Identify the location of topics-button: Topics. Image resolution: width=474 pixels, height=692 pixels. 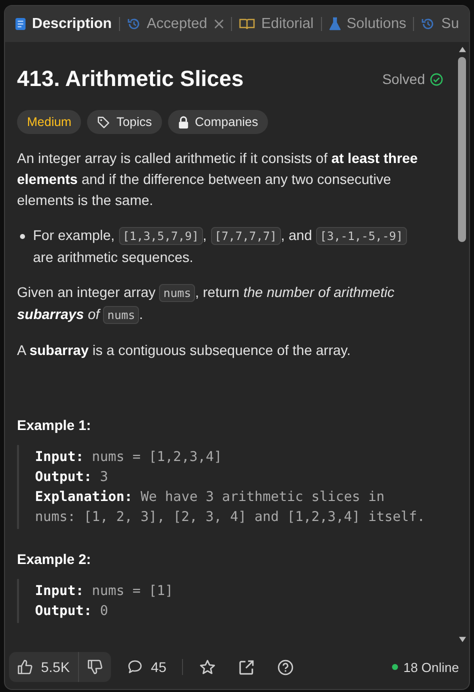
(124, 122).